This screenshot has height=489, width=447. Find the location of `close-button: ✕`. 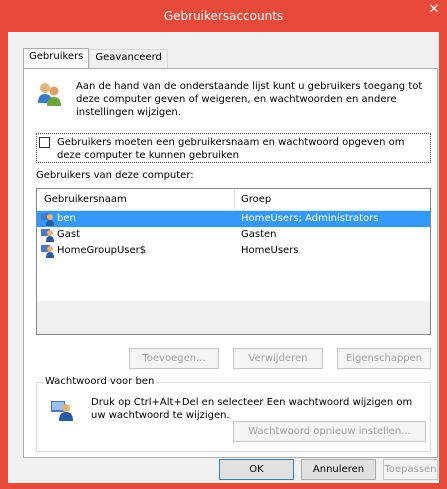

close-button: ✕ is located at coordinates (434, 10).